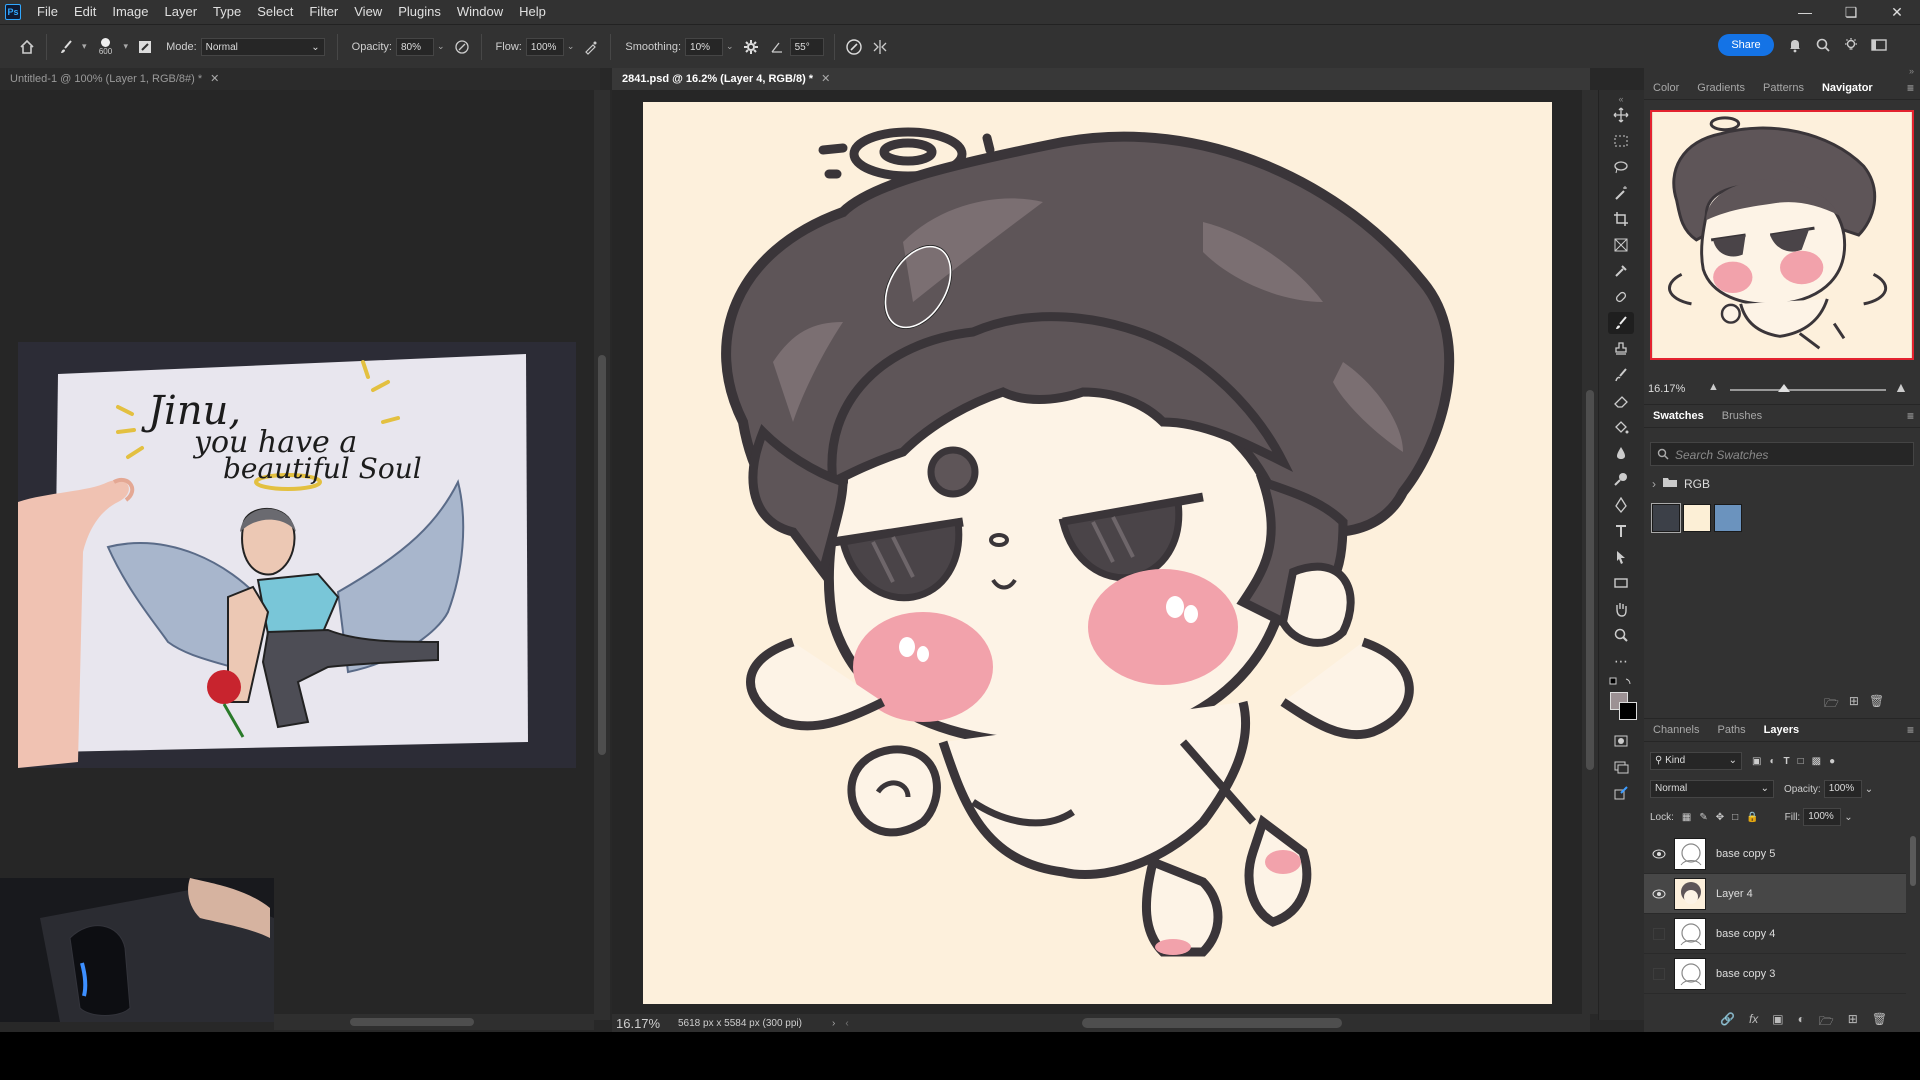 The image size is (1920, 1080). I want to click on new-group-folder-icon: 🗁, so click(1831, 704).